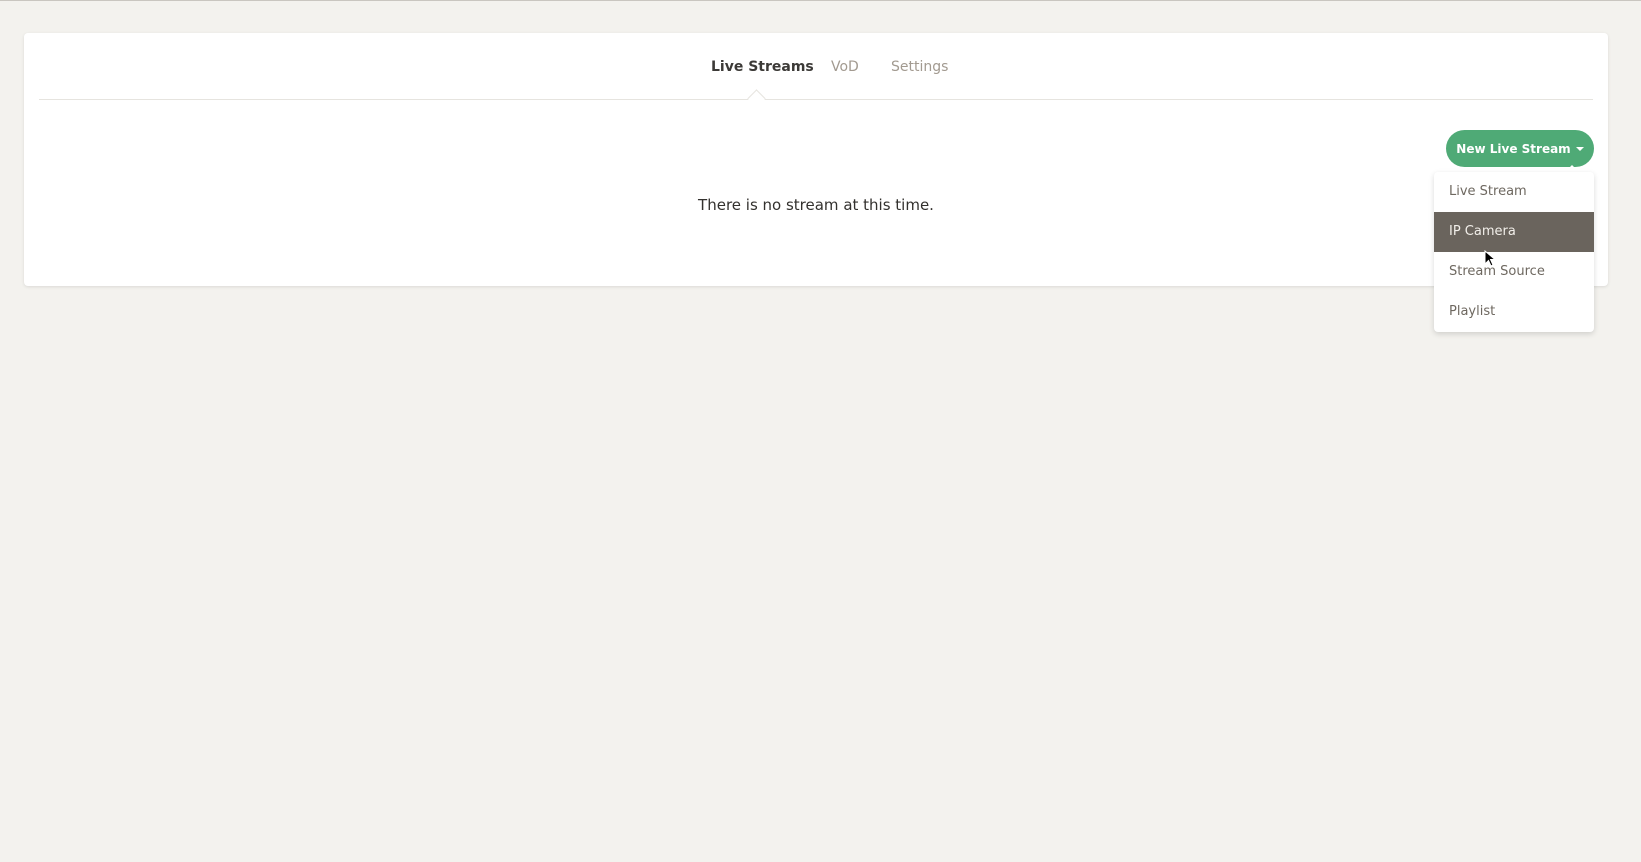 The width and height of the screenshot is (1641, 862). Describe the element at coordinates (845, 67) in the screenshot. I see `tab-vod: VoD` at that location.